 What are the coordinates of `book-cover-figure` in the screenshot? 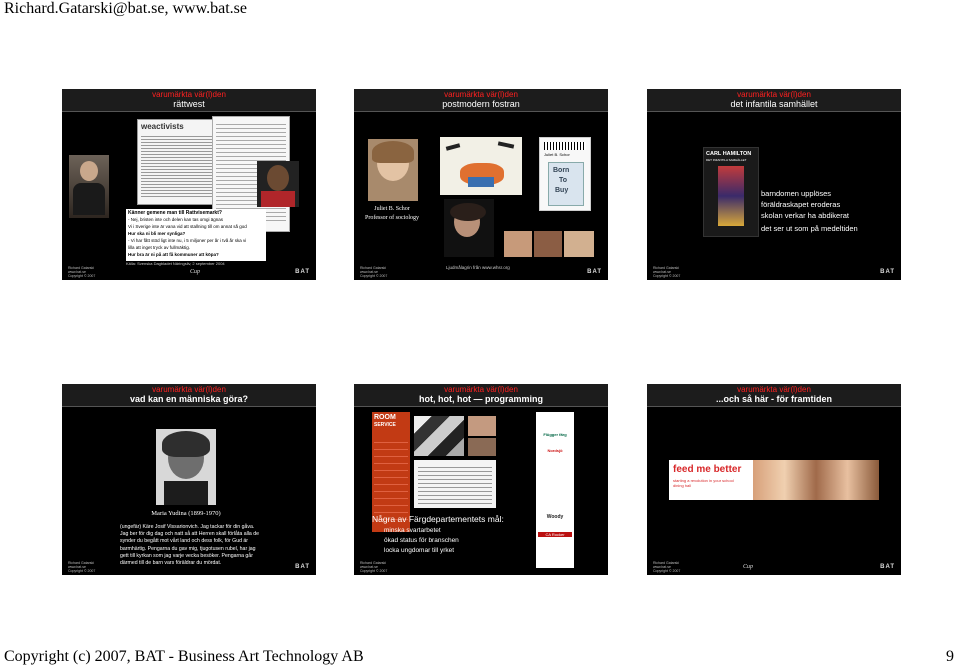 It's located at (731, 196).